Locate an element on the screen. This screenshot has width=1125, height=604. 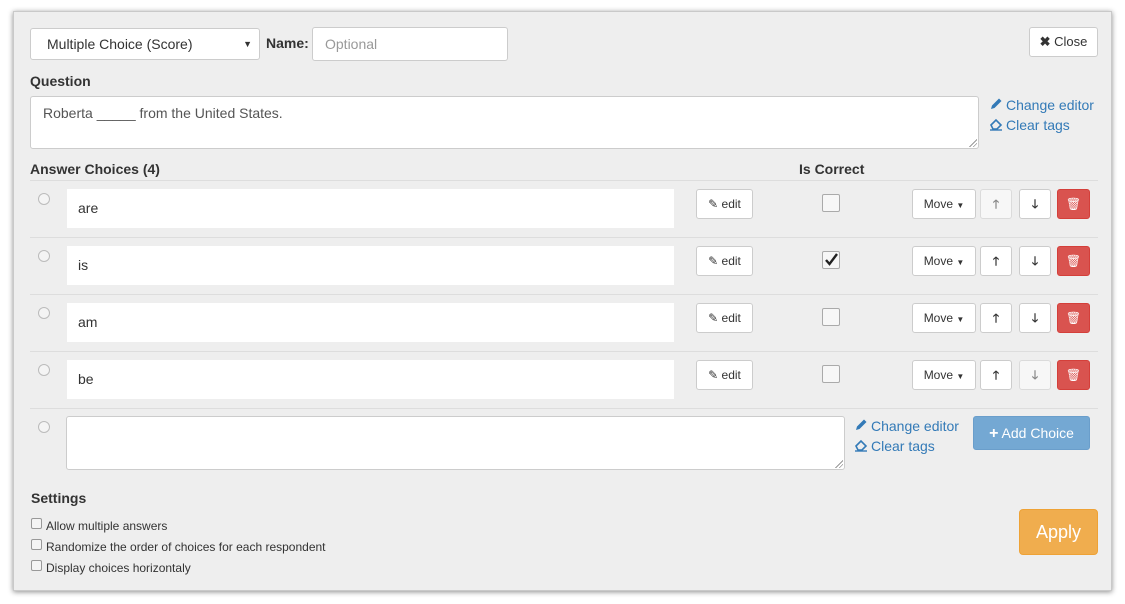
choice-text-field: am is located at coordinates (370, 322).